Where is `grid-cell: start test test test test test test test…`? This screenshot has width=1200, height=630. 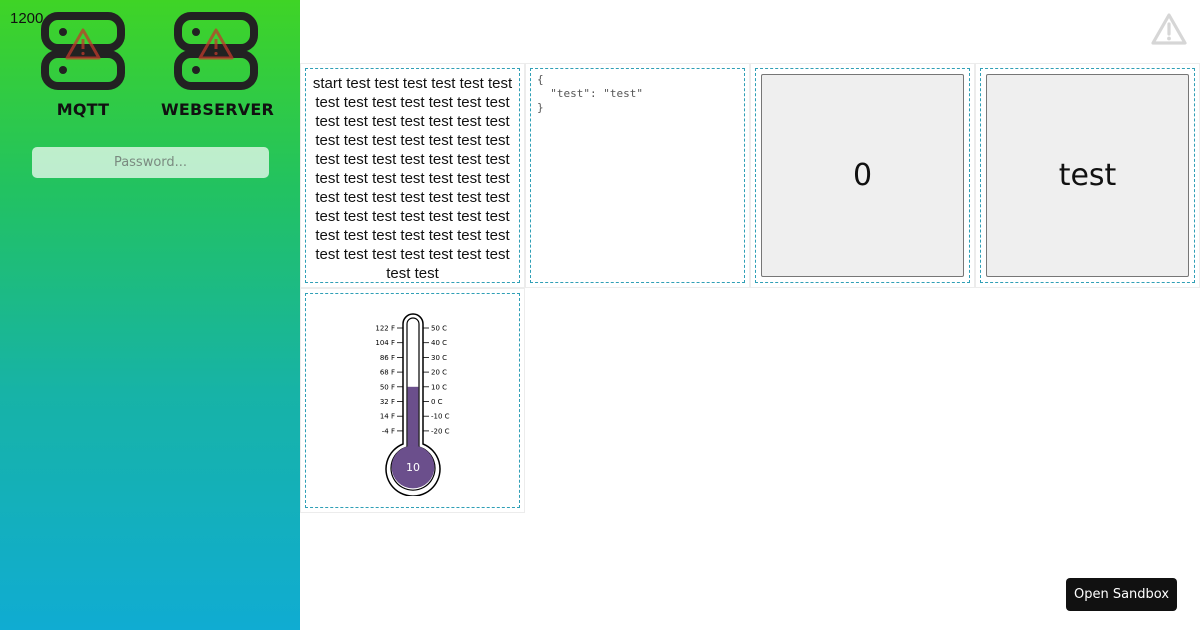
grid-cell: start test test test test test test test… is located at coordinates (412, 175).